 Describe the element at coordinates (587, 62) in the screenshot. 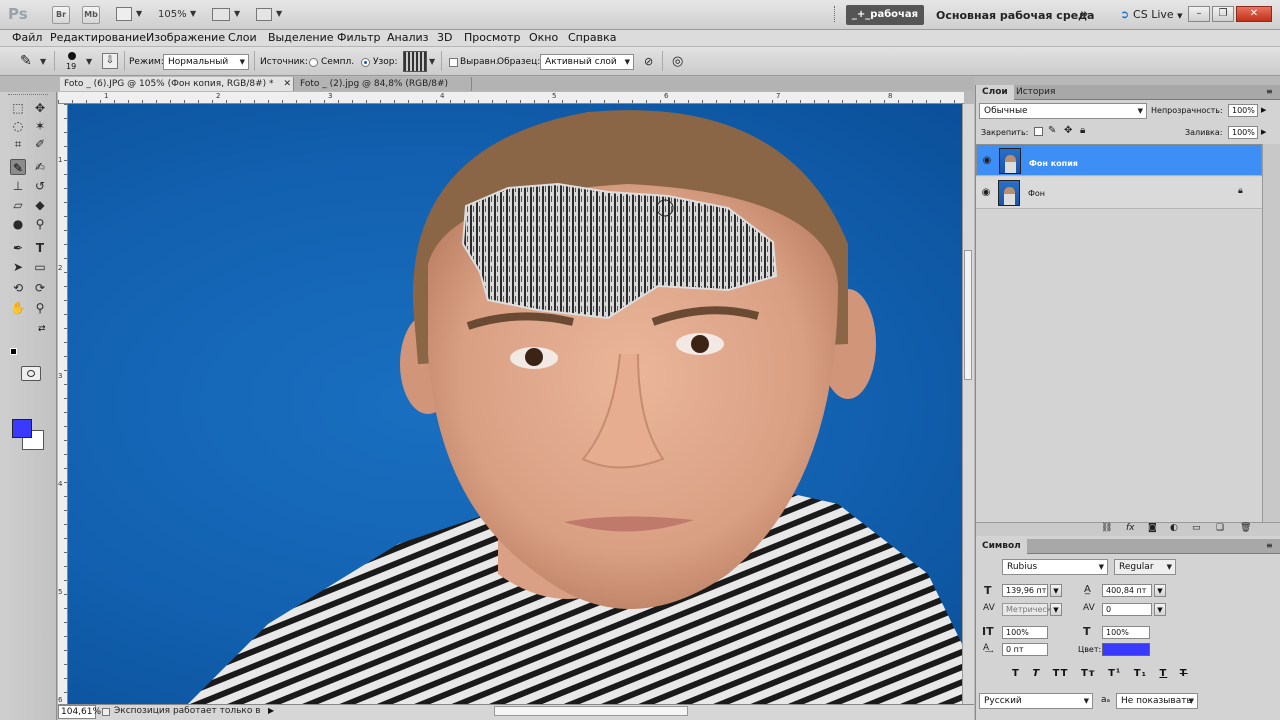

I see `sample-select: Активный слой ▼` at that location.